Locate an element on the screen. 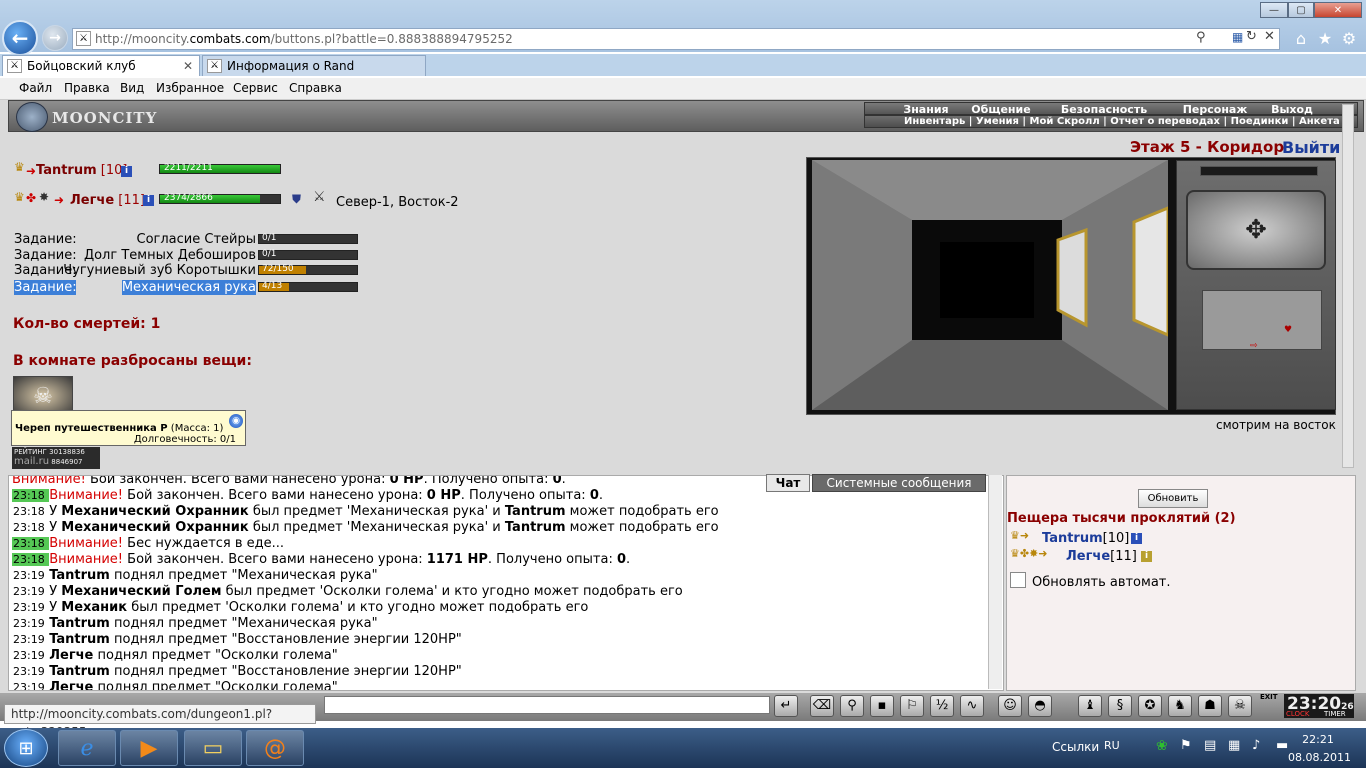 Image resolution: width=1366 pixels, height=768 pixels. forward-button: → is located at coordinates (55, 38).